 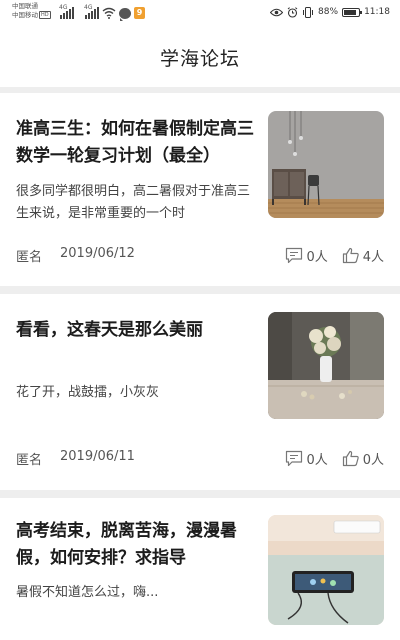 I want to click on page-title: 学海论坛, so click(x=199, y=59).